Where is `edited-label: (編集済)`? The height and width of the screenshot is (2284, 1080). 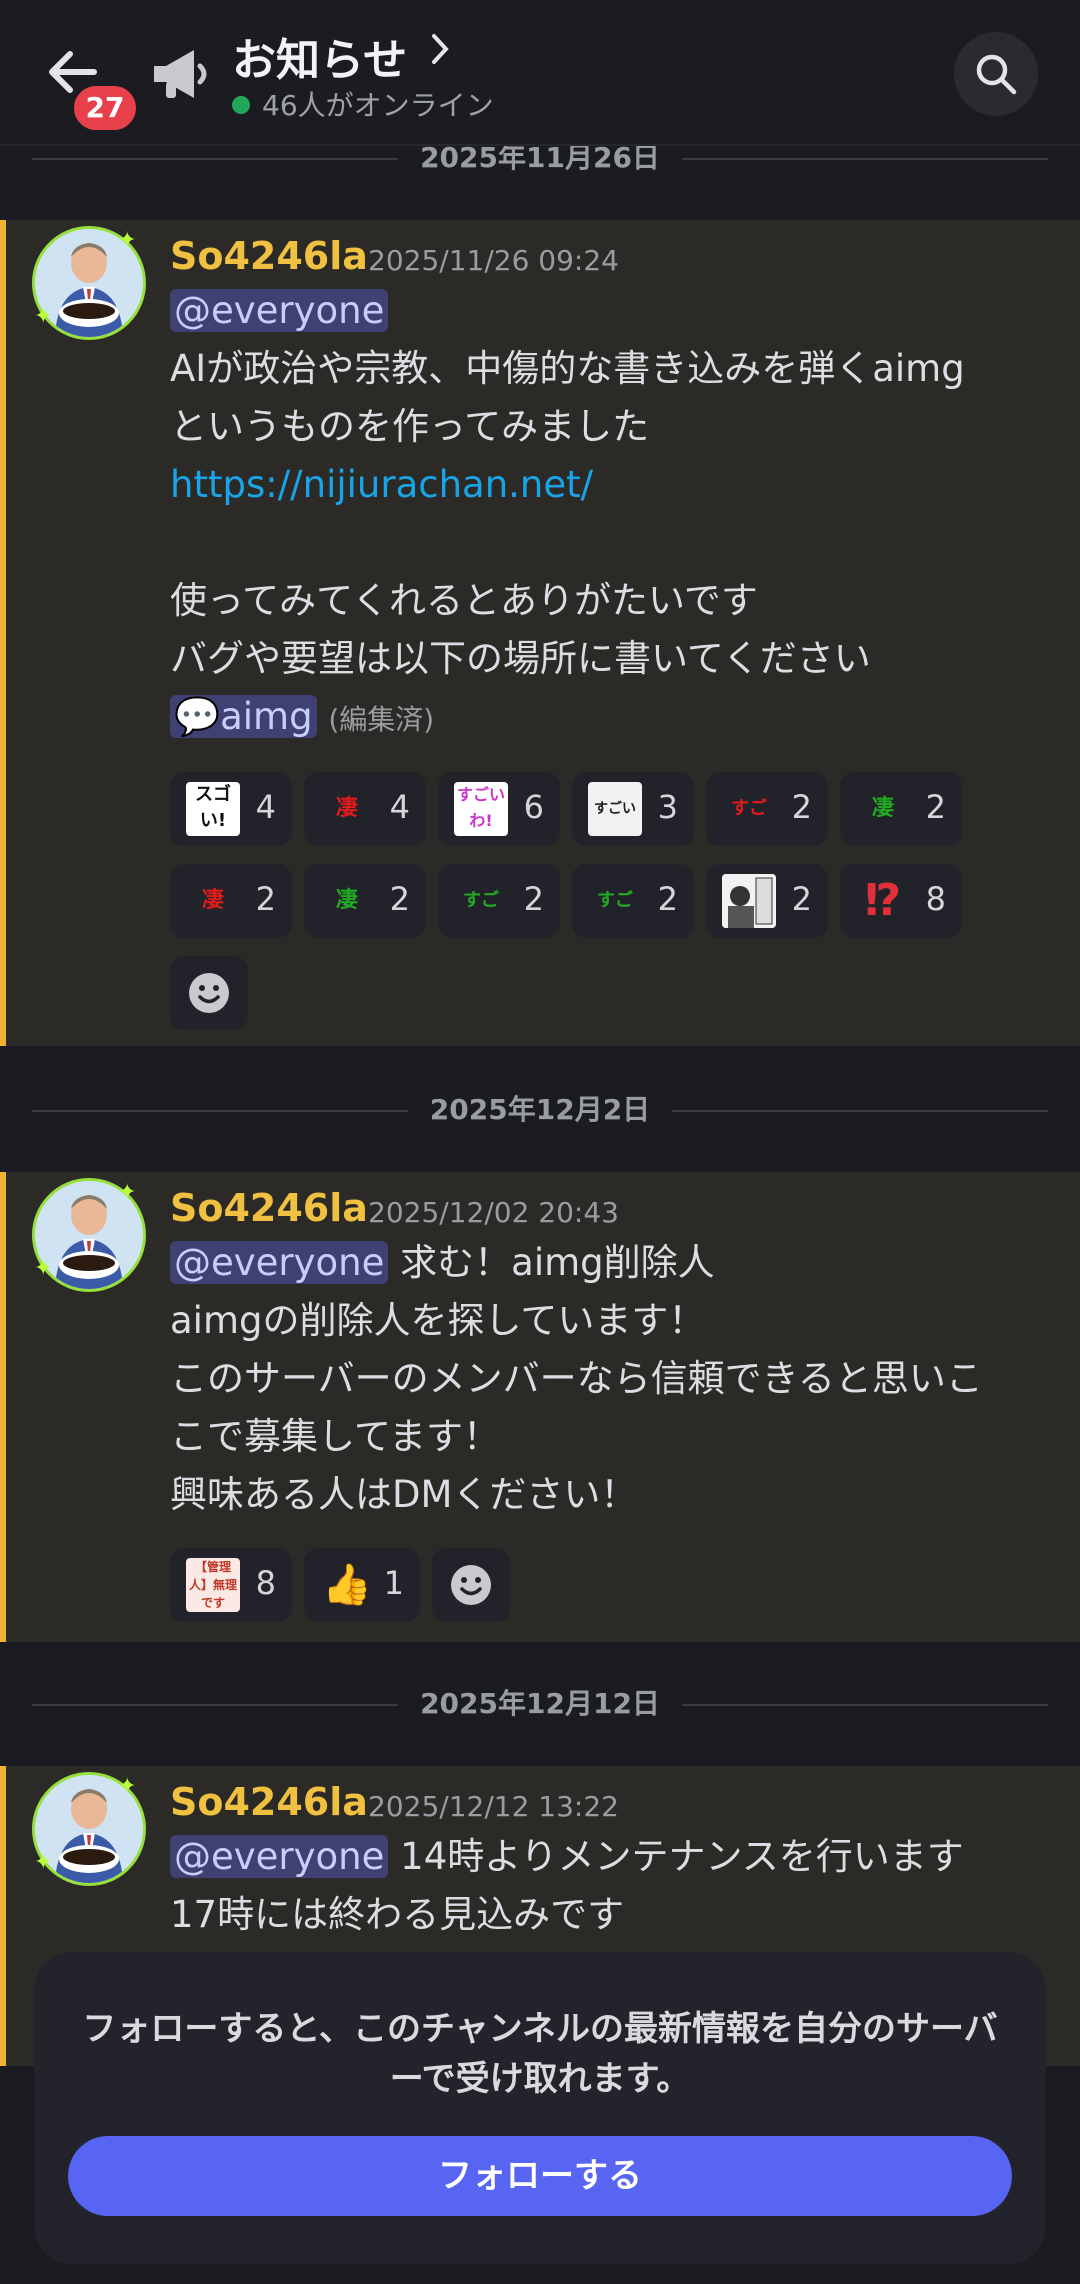
edited-label: (編集済) is located at coordinates (381, 719).